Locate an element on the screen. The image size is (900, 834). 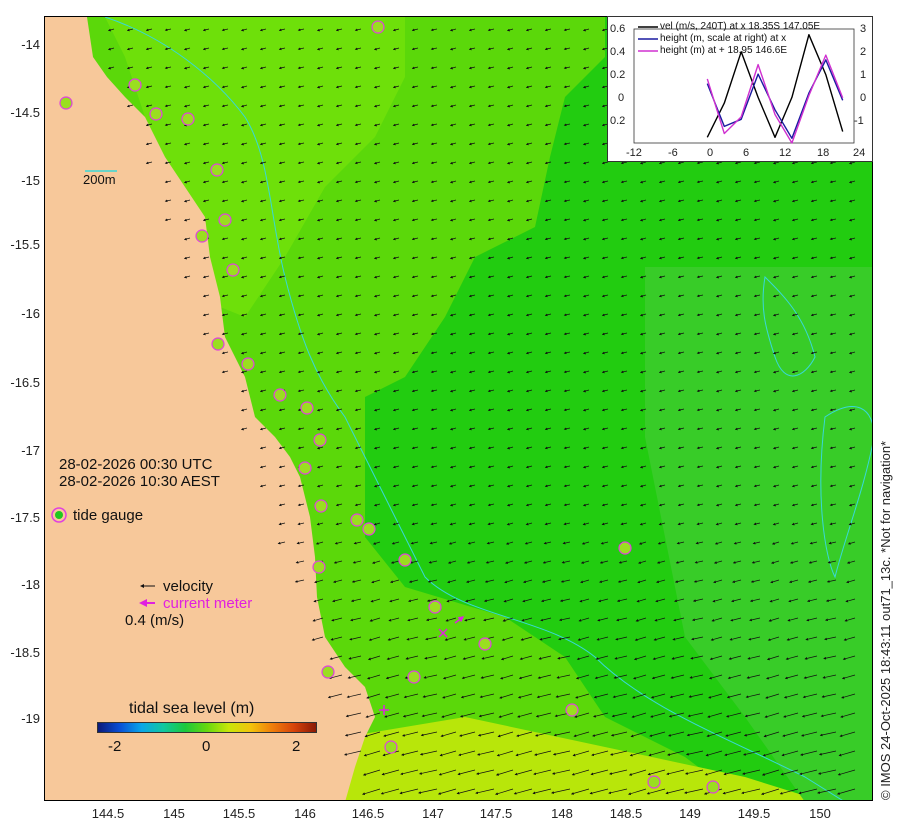
y-tick: -19 is located at coordinates (30, 718).